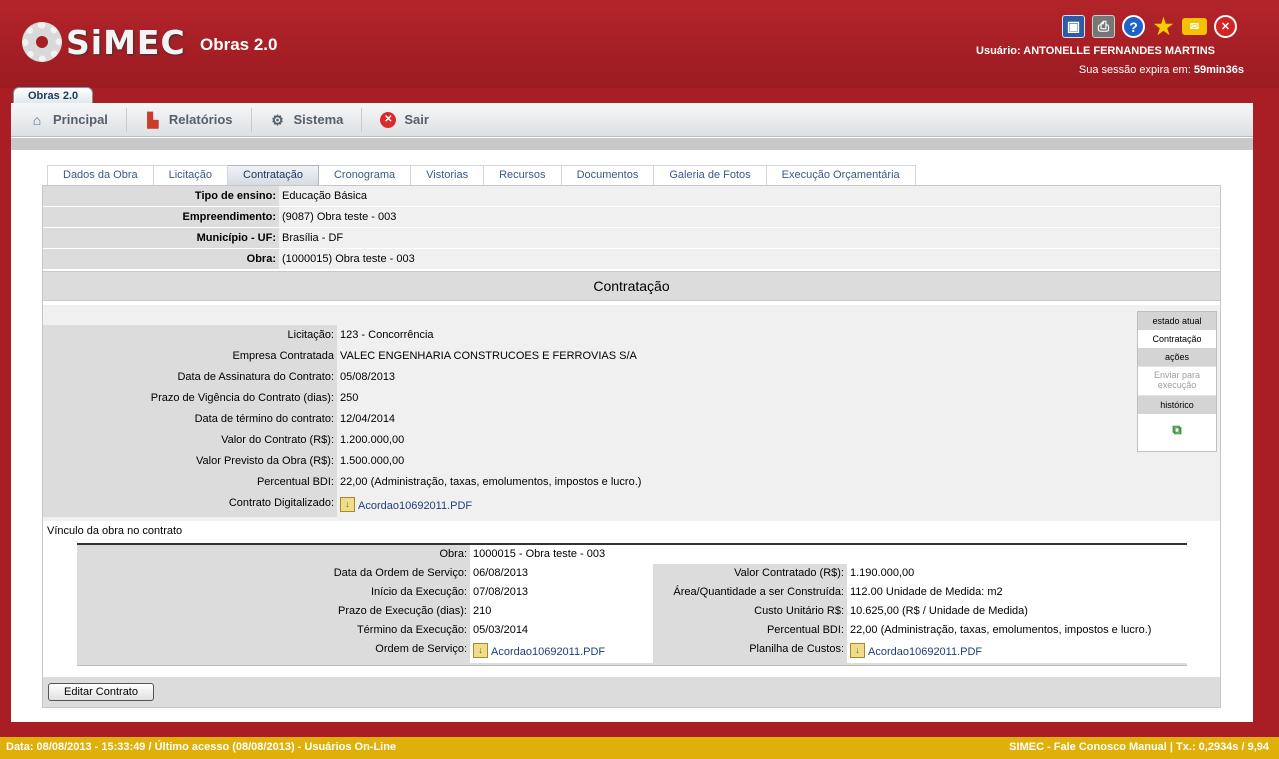  What do you see at coordinates (273, 651) in the screenshot?
I see `vinculo-label: Ordem de Serviço:` at bounding box center [273, 651].